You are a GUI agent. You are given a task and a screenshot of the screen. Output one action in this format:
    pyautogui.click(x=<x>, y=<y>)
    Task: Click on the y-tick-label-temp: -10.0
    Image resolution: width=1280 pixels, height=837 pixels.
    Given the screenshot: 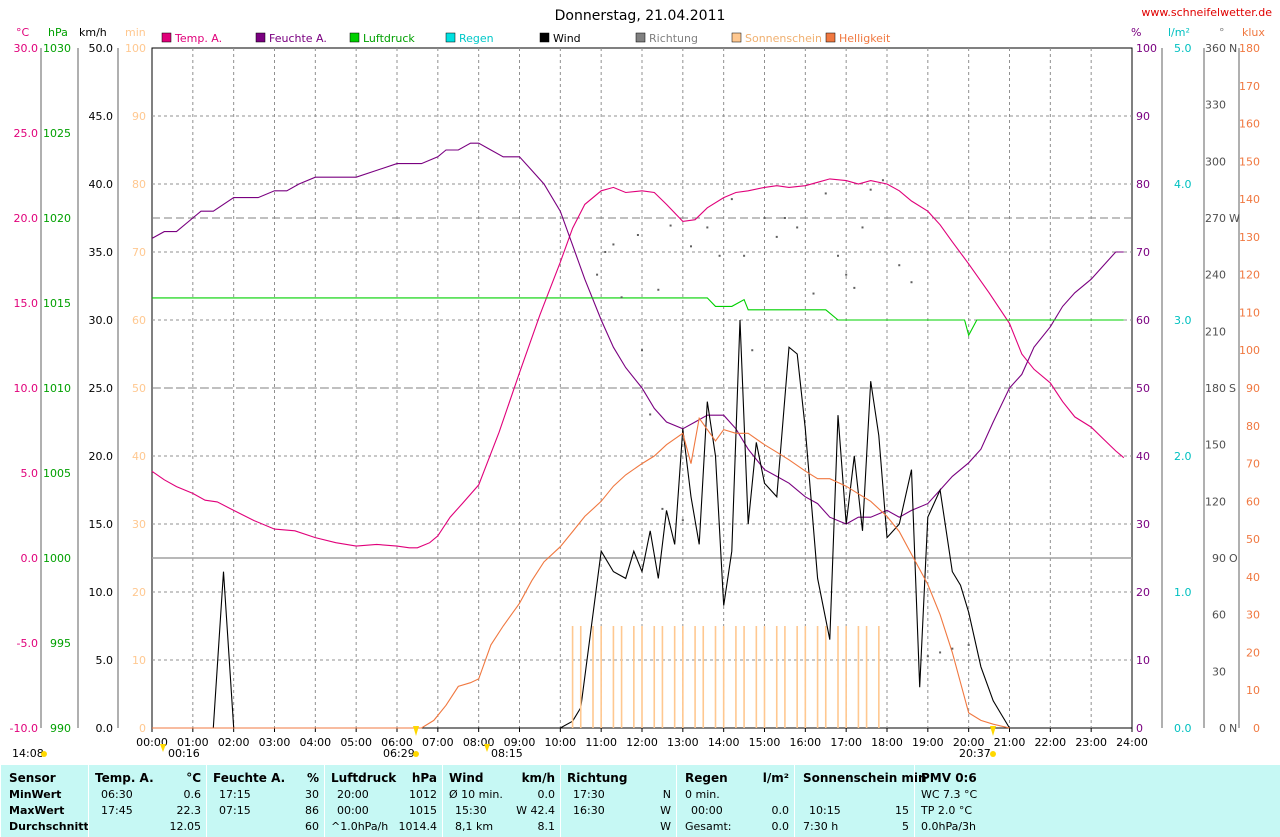 What is the action you would take?
    pyautogui.click(x=24, y=728)
    